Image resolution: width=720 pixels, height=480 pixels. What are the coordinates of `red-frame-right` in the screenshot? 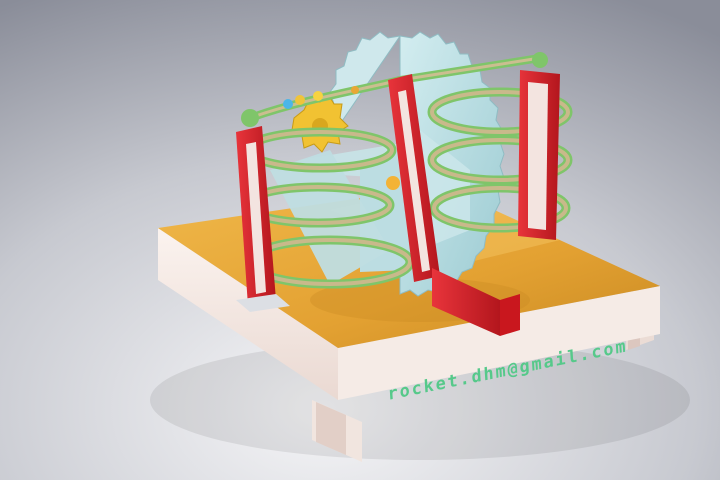 It's located at (539, 146).